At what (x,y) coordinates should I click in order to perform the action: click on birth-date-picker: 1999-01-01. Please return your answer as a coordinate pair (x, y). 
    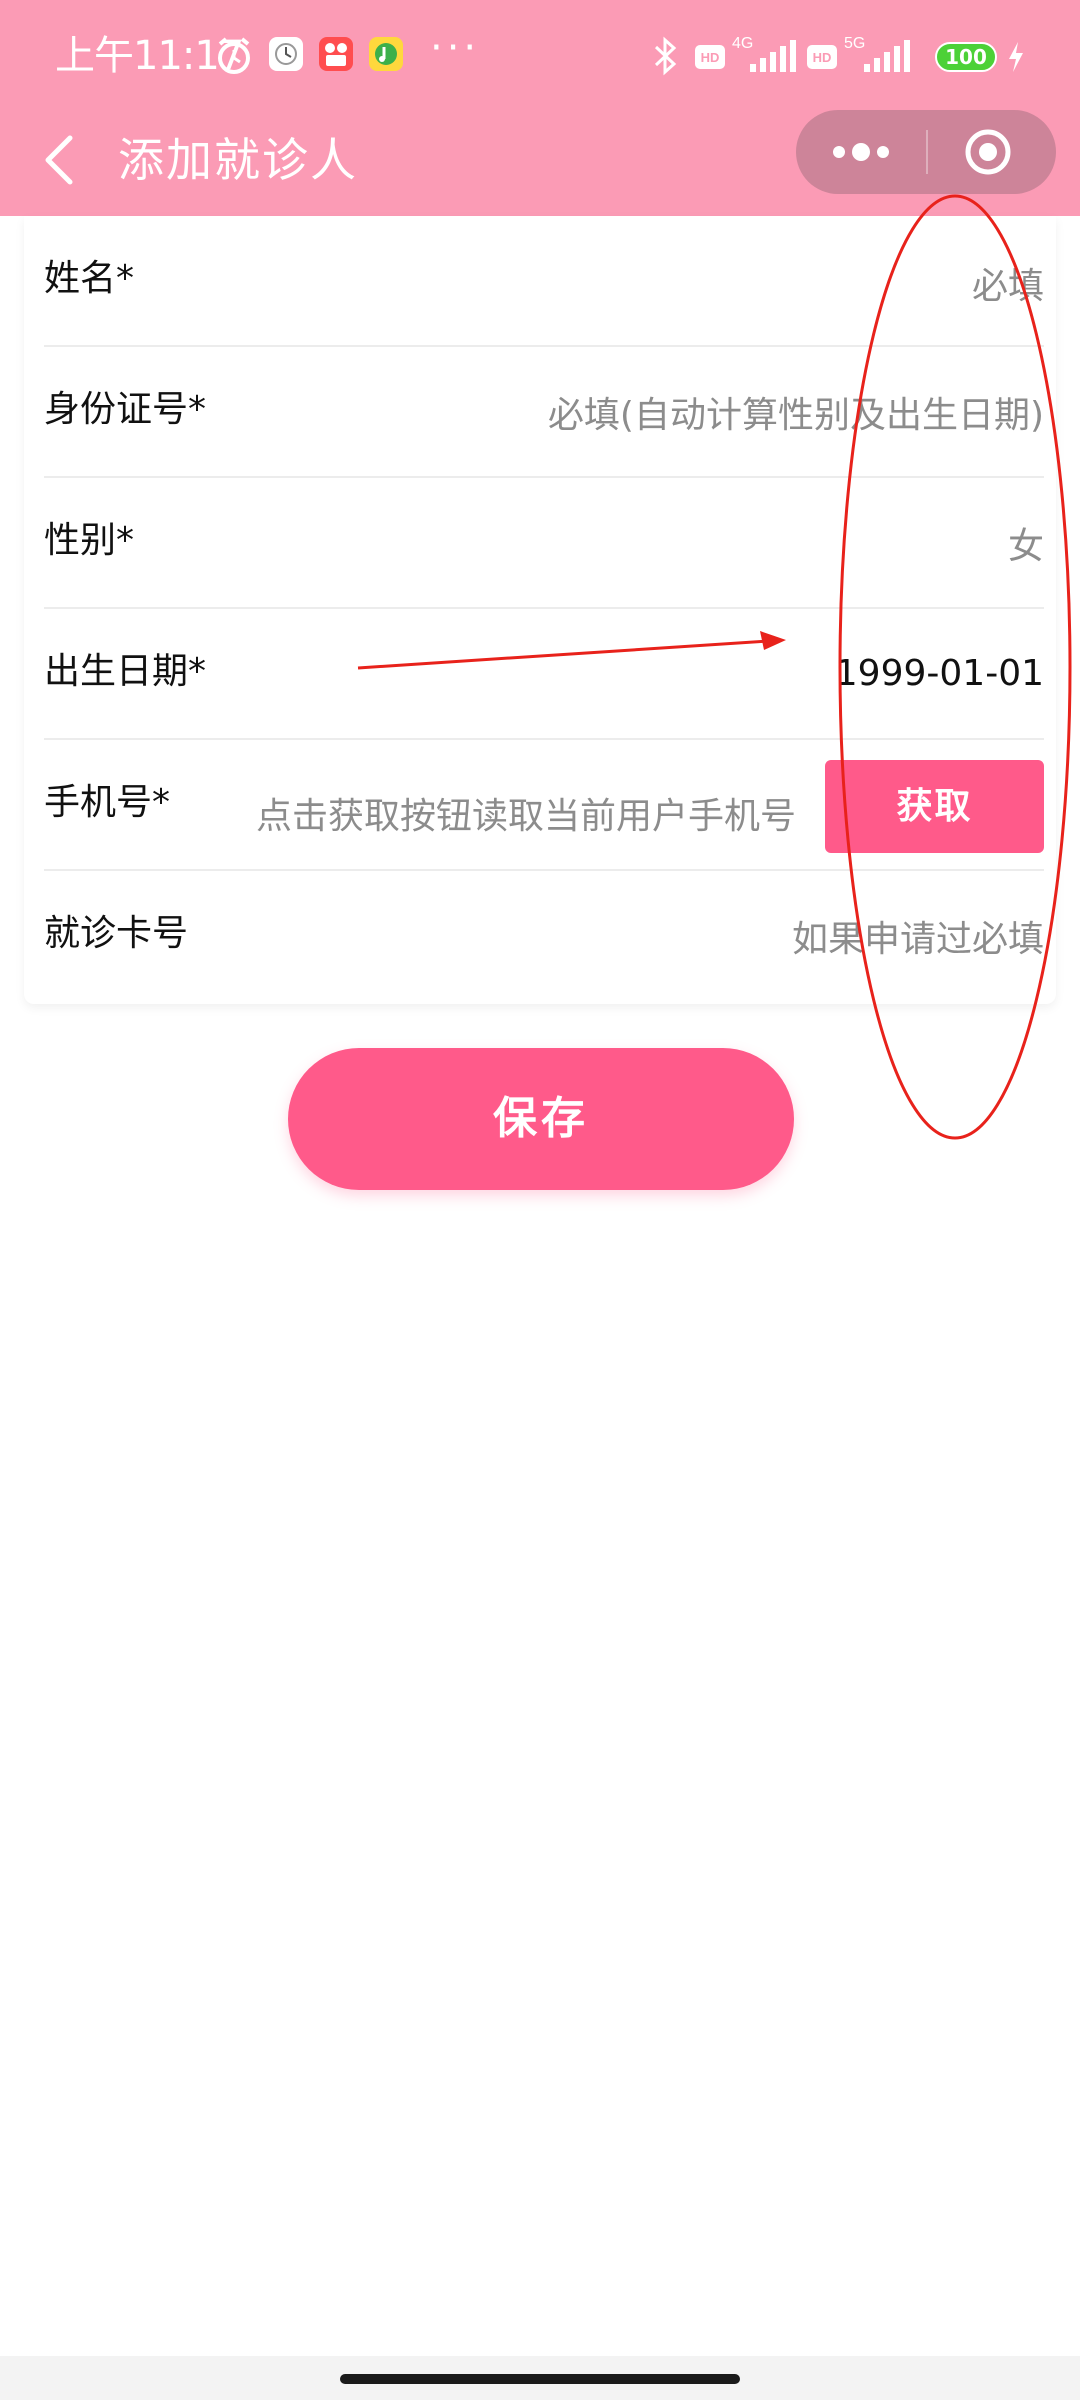
    Looking at the image, I should click on (939, 674).